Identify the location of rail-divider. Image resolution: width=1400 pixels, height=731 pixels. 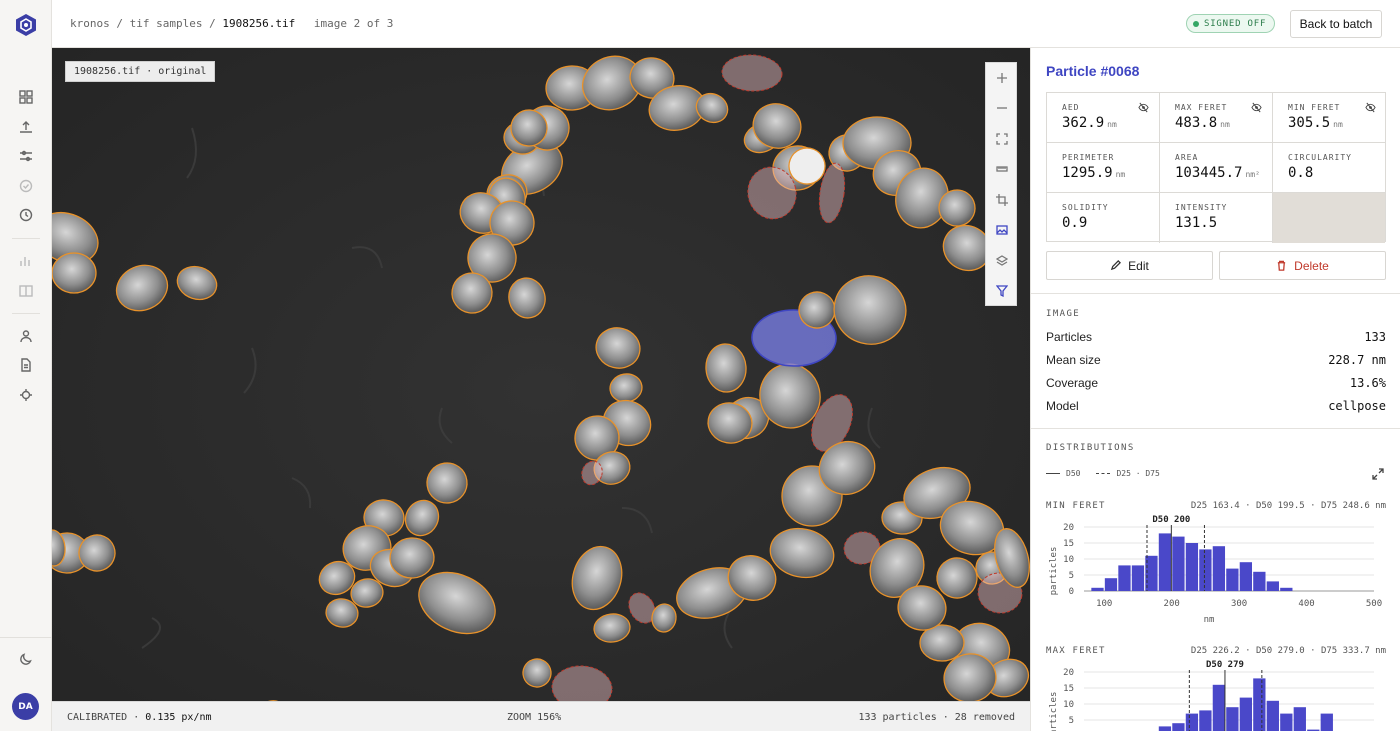
(26, 637).